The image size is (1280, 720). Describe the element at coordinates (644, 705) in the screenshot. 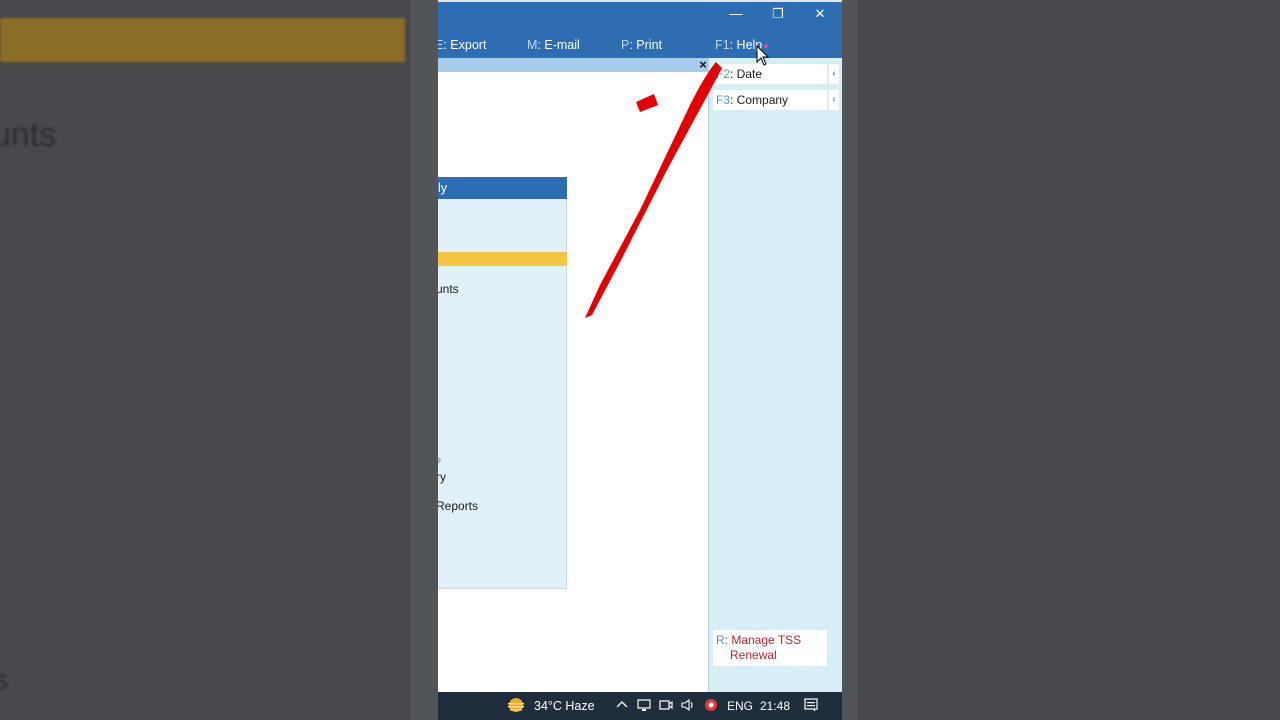

I see `network-icon` at that location.